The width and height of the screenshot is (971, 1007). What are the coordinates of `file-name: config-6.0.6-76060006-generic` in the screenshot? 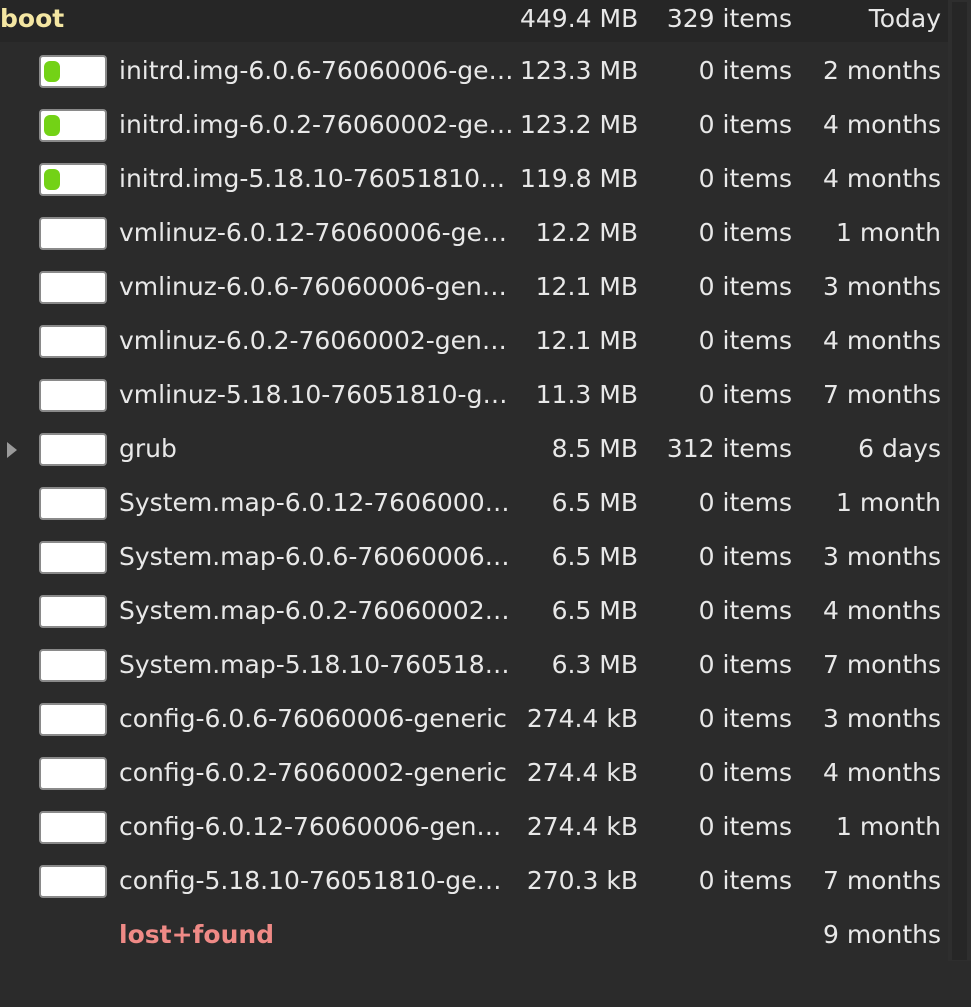 It's located at (313, 718).